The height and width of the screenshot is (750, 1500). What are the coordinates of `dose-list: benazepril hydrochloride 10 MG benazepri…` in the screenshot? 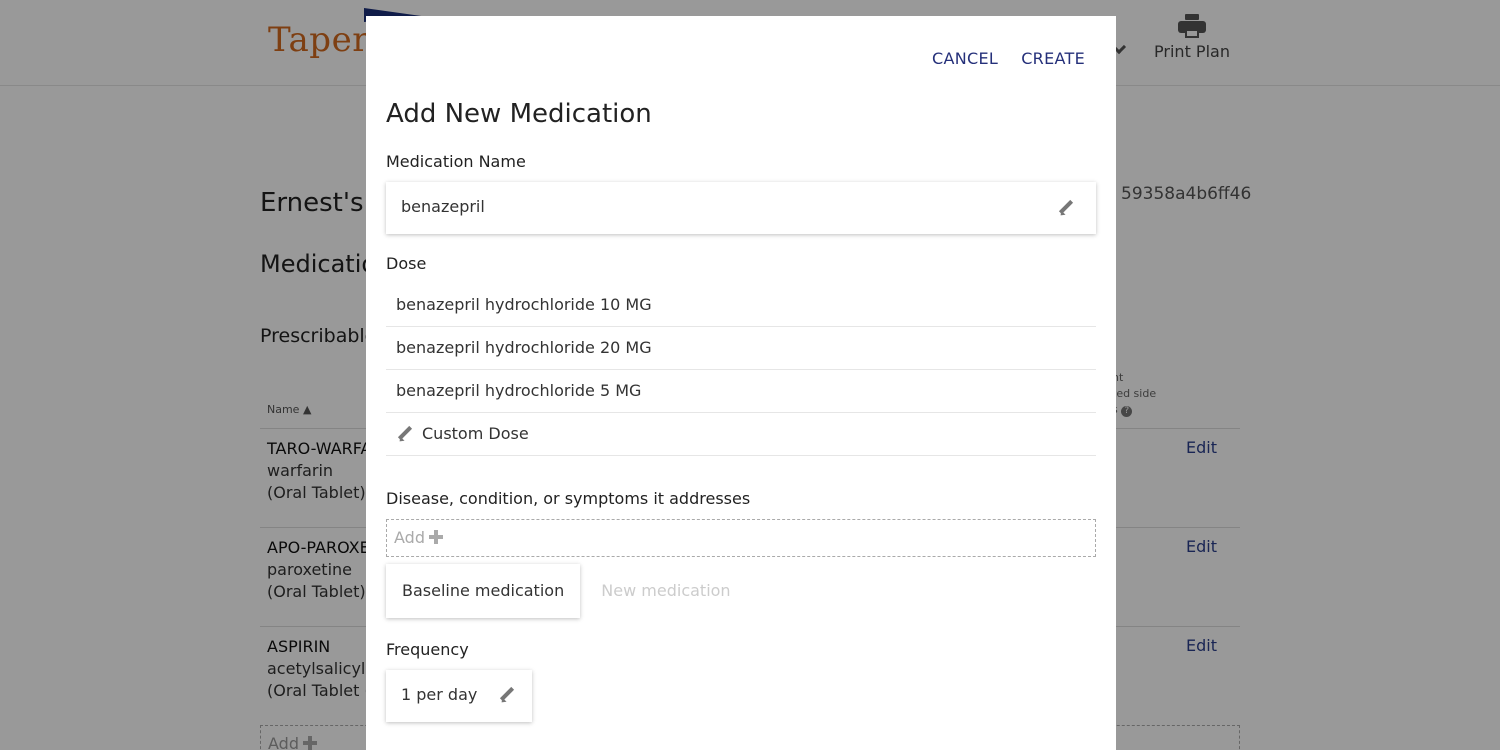 It's located at (741, 370).